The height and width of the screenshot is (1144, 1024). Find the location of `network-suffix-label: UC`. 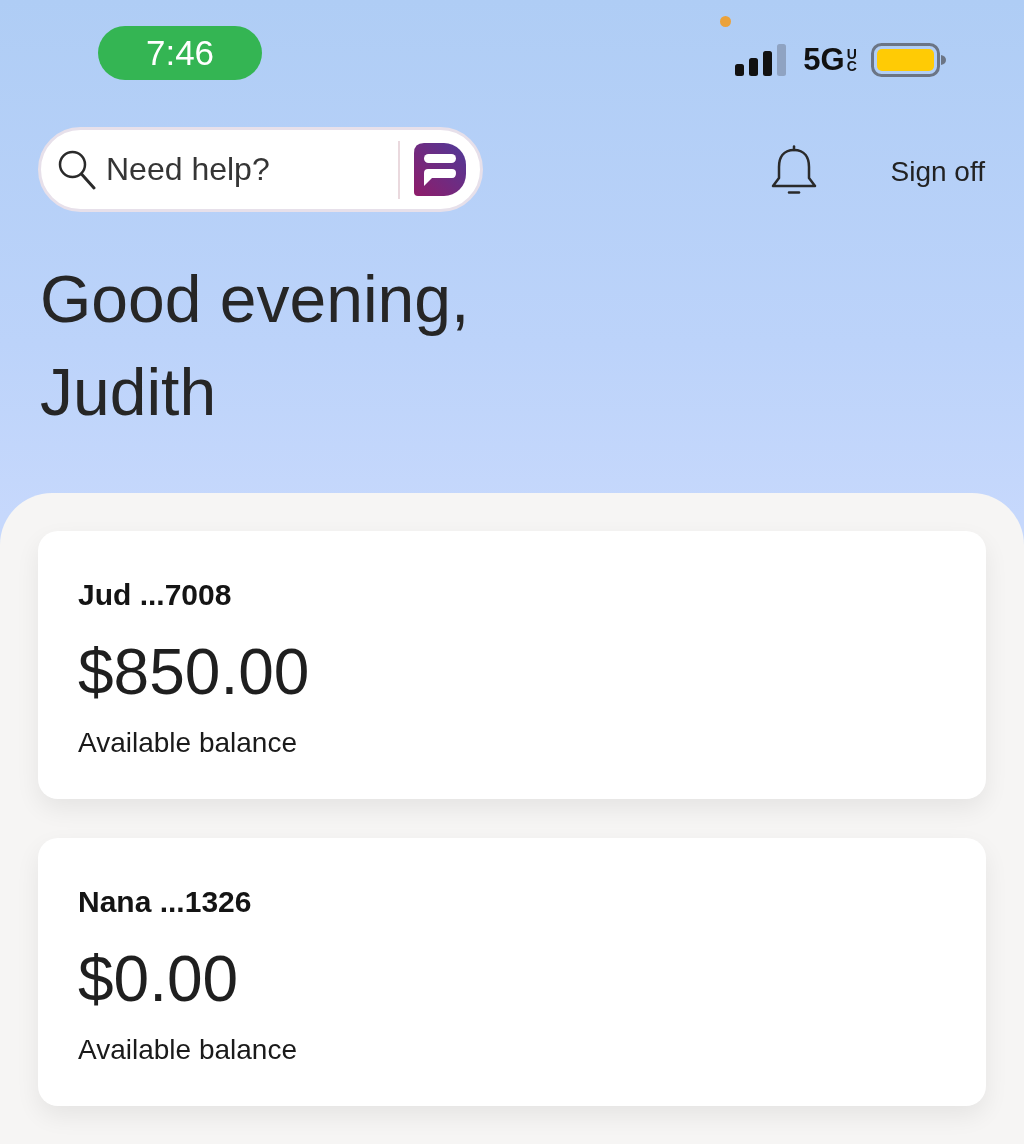

network-suffix-label: UC is located at coordinates (851, 60).